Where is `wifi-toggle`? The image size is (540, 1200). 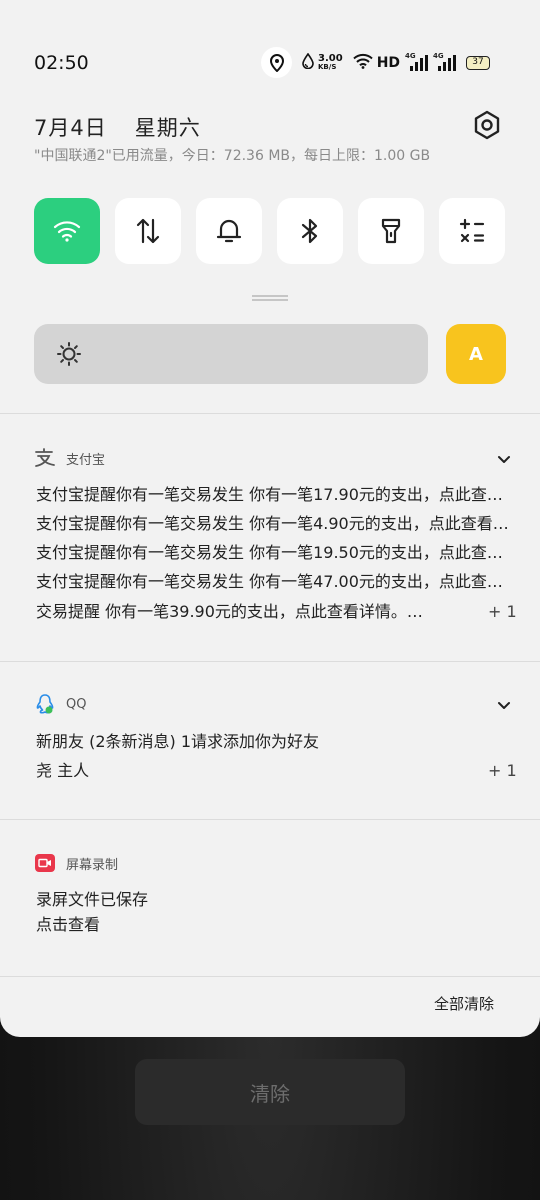
wifi-toggle is located at coordinates (67, 231).